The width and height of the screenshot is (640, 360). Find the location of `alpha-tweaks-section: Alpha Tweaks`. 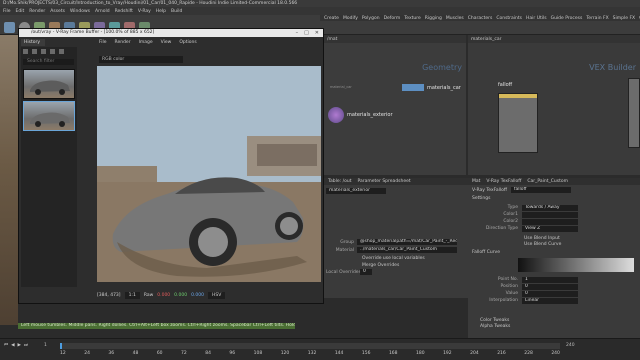

alpha-tweaks-section: Alpha Tweaks is located at coordinates (495, 326).